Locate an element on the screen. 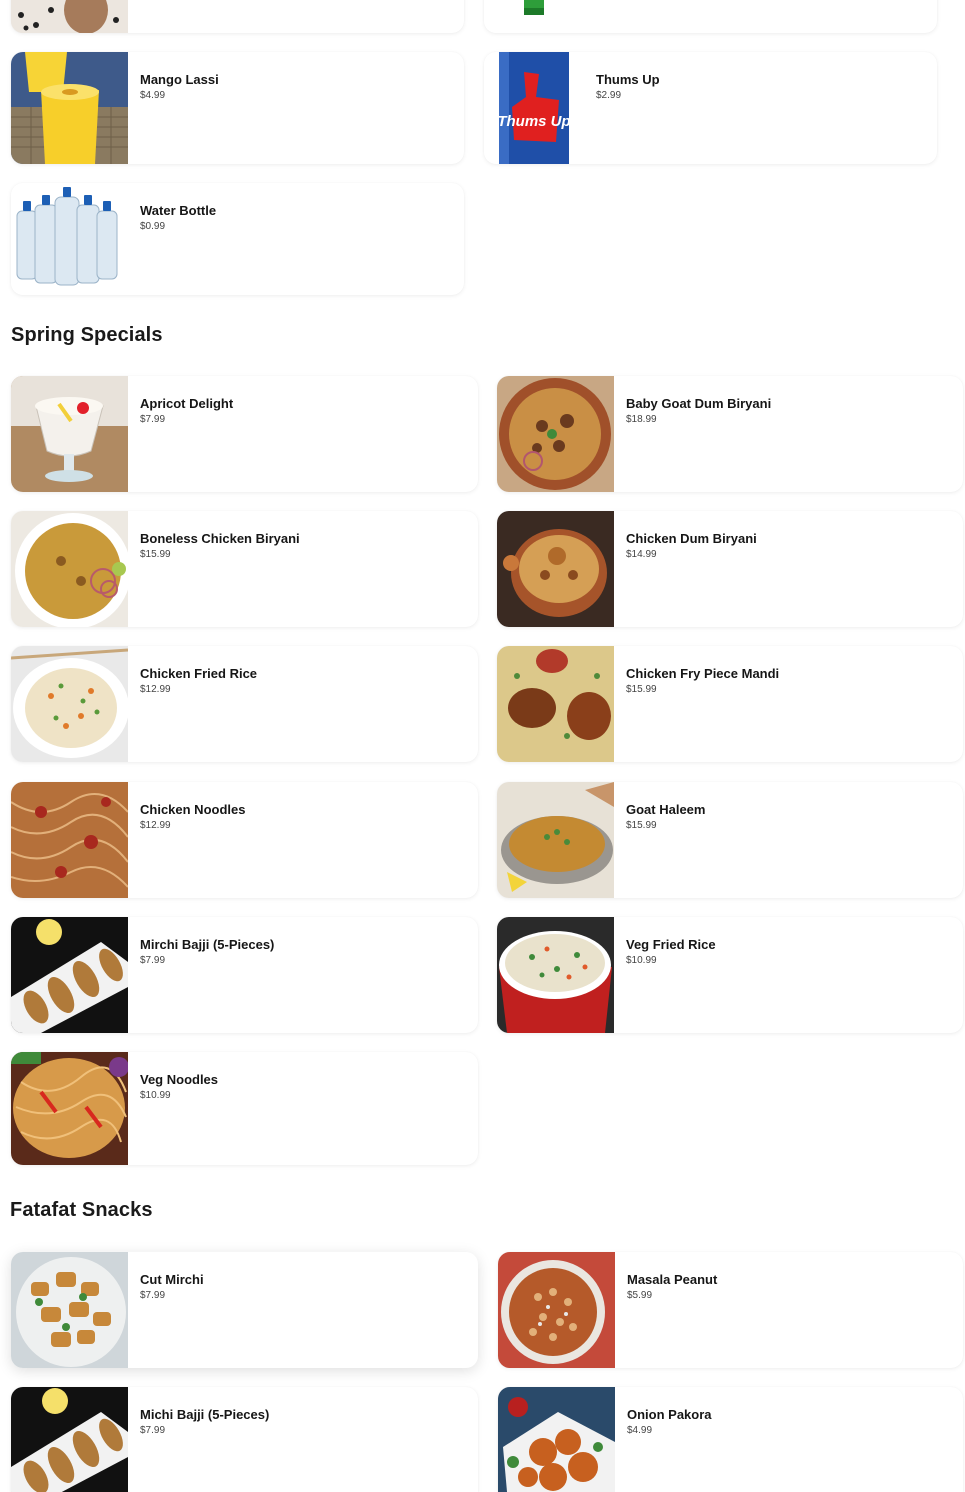 This screenshot has width=965, height=1492. item-info: Mango Lassi $4.99 is located at coordinates (179, 108).